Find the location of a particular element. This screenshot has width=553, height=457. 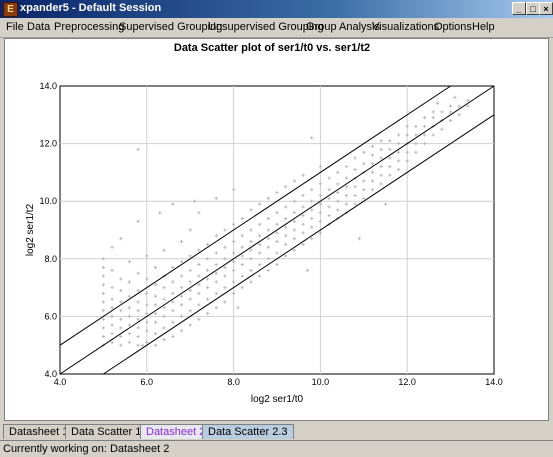

menu-supervised-grouping: Supervised Grouping is located at coordinates (170, 27).